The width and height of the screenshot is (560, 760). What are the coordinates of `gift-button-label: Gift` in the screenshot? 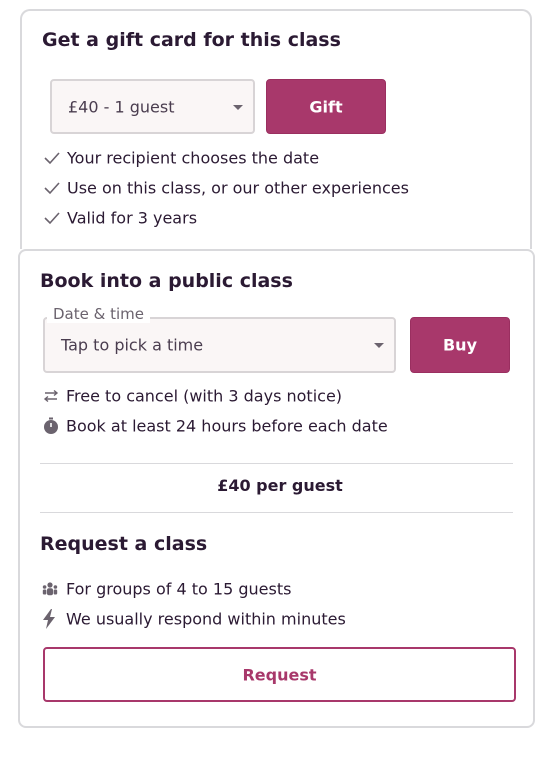 It's located at (326, 106).